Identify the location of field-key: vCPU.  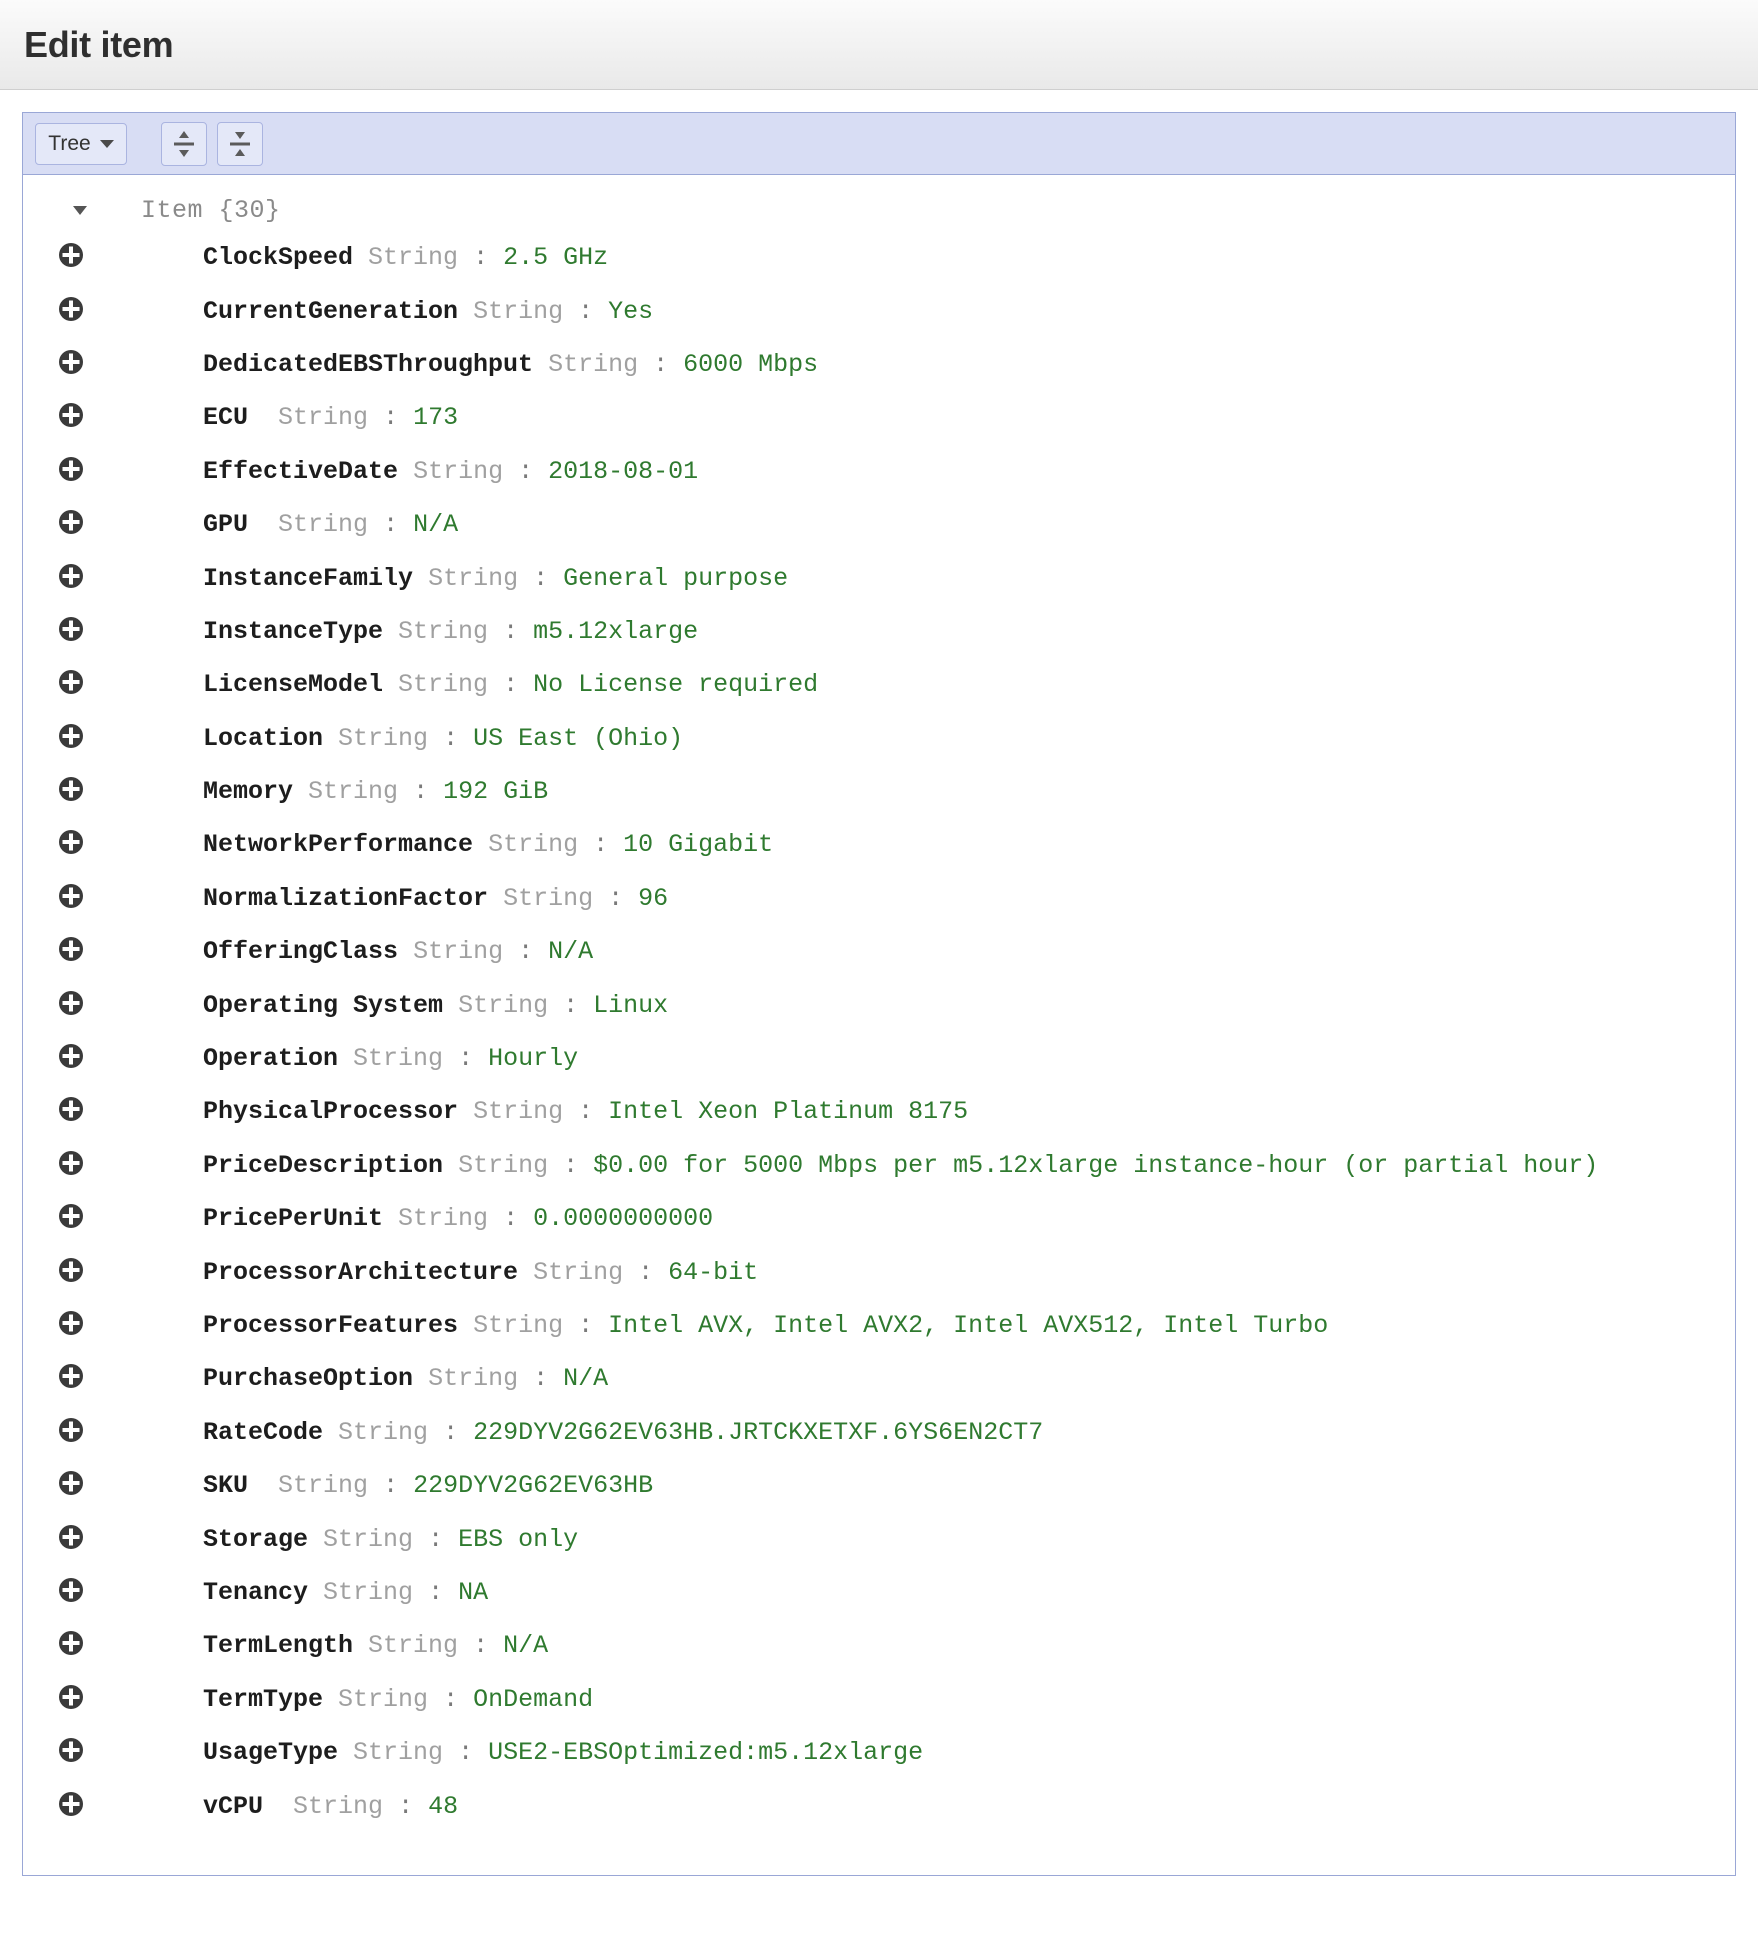
(240, 1806).